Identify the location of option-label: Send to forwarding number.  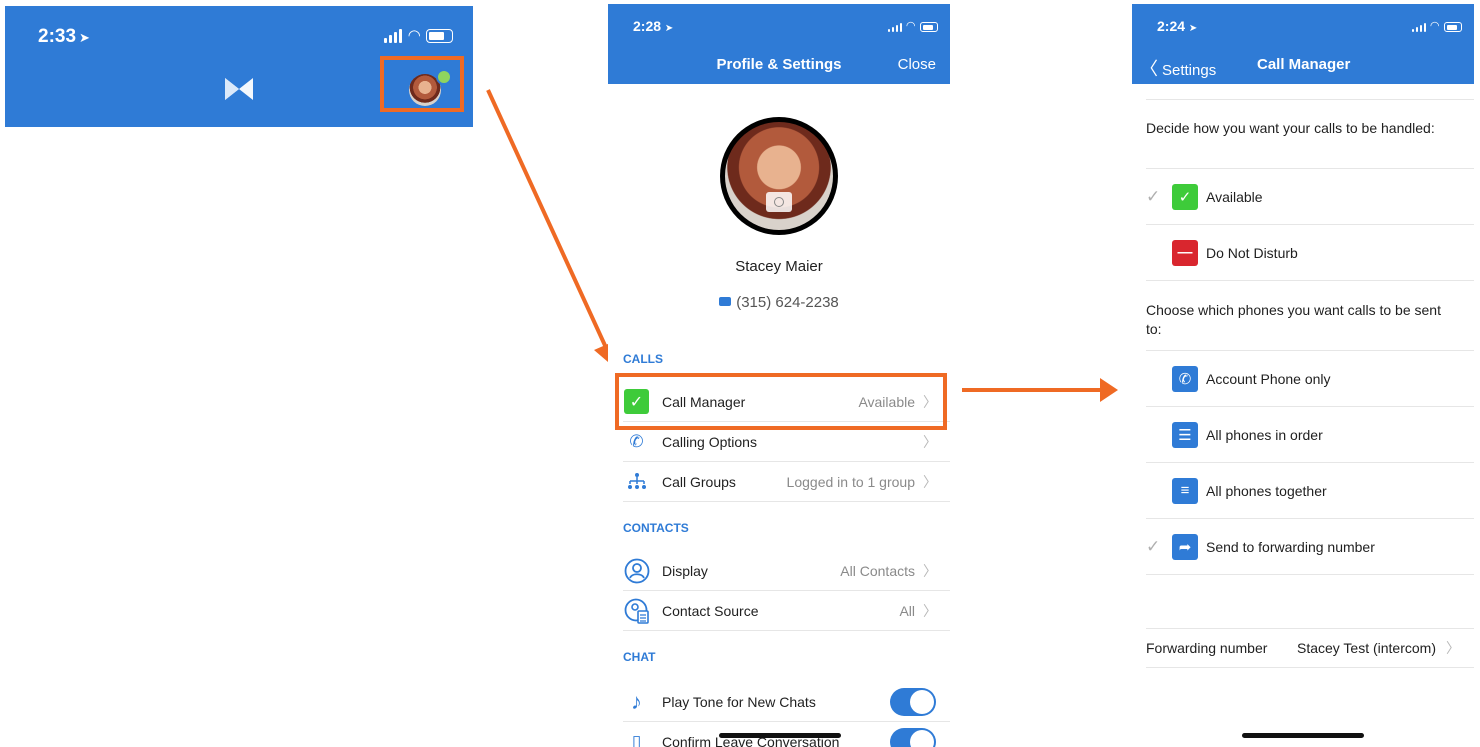
(1290, 546).